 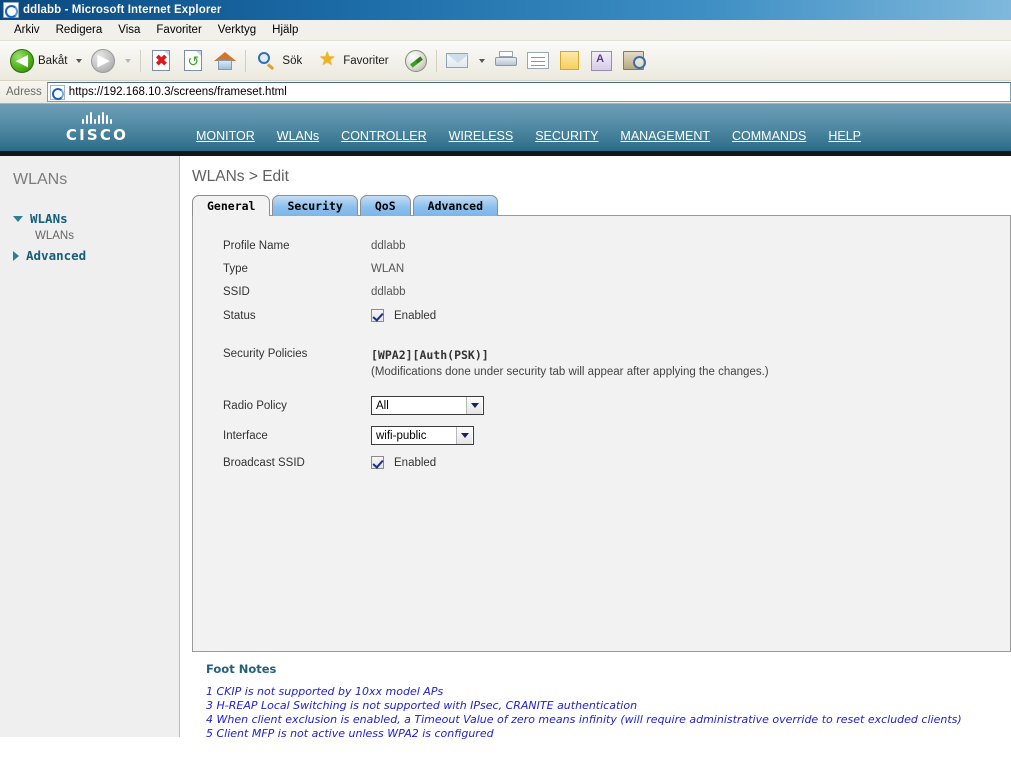 I want to click on status-checkbox, so click(x=377, y=315).